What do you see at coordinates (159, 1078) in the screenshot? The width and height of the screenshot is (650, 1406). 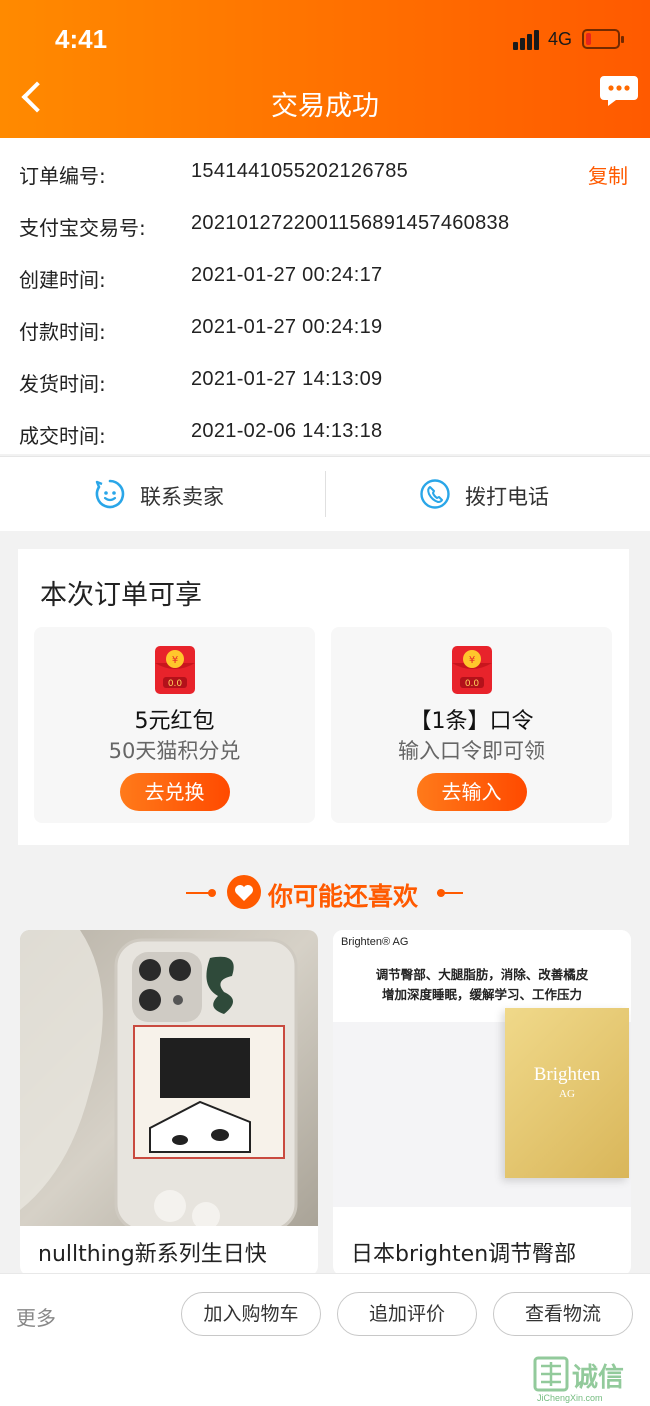 I see `phone-case-illustration` at bounding box center [159, 1078].